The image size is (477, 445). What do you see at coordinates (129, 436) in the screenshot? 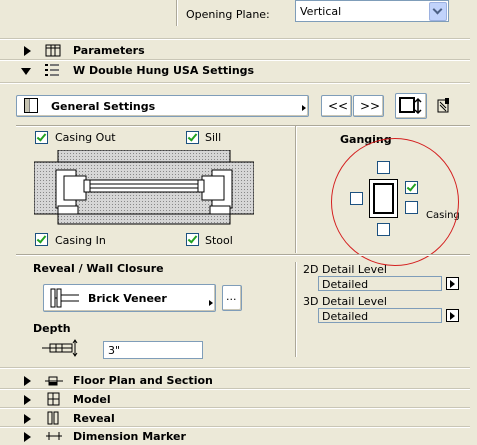
I see `section-label: Dimension Marker` at bounding box center [129, 436].